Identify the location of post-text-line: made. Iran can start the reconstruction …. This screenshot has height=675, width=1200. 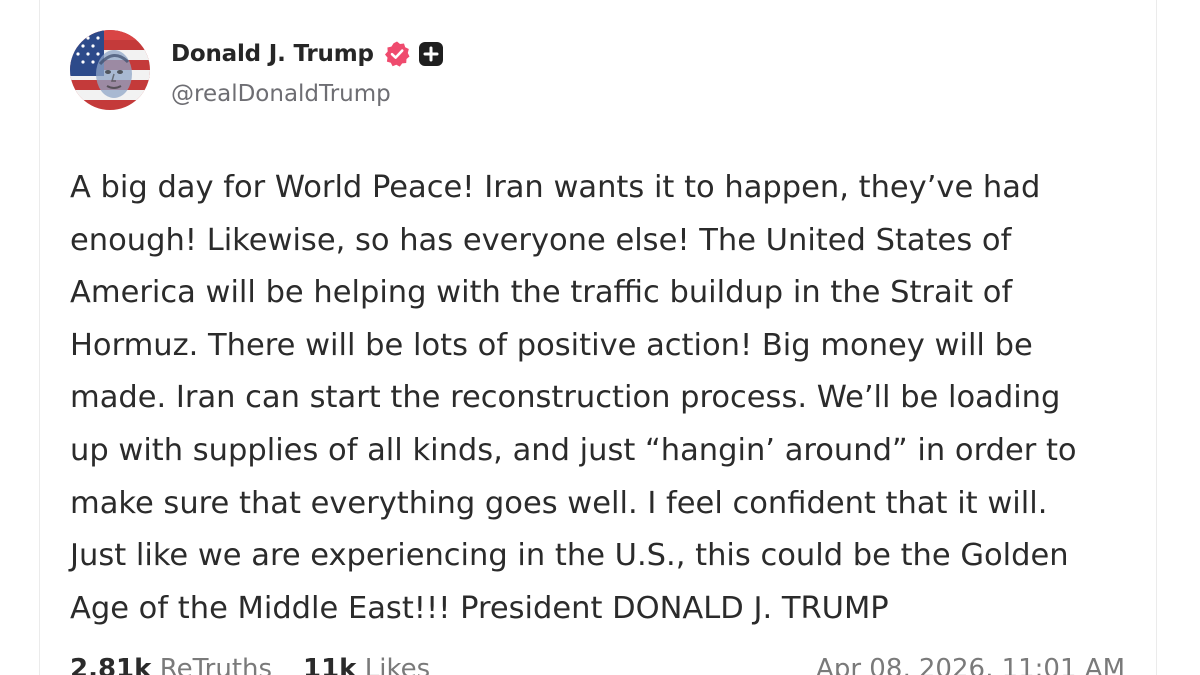
(565, 398).